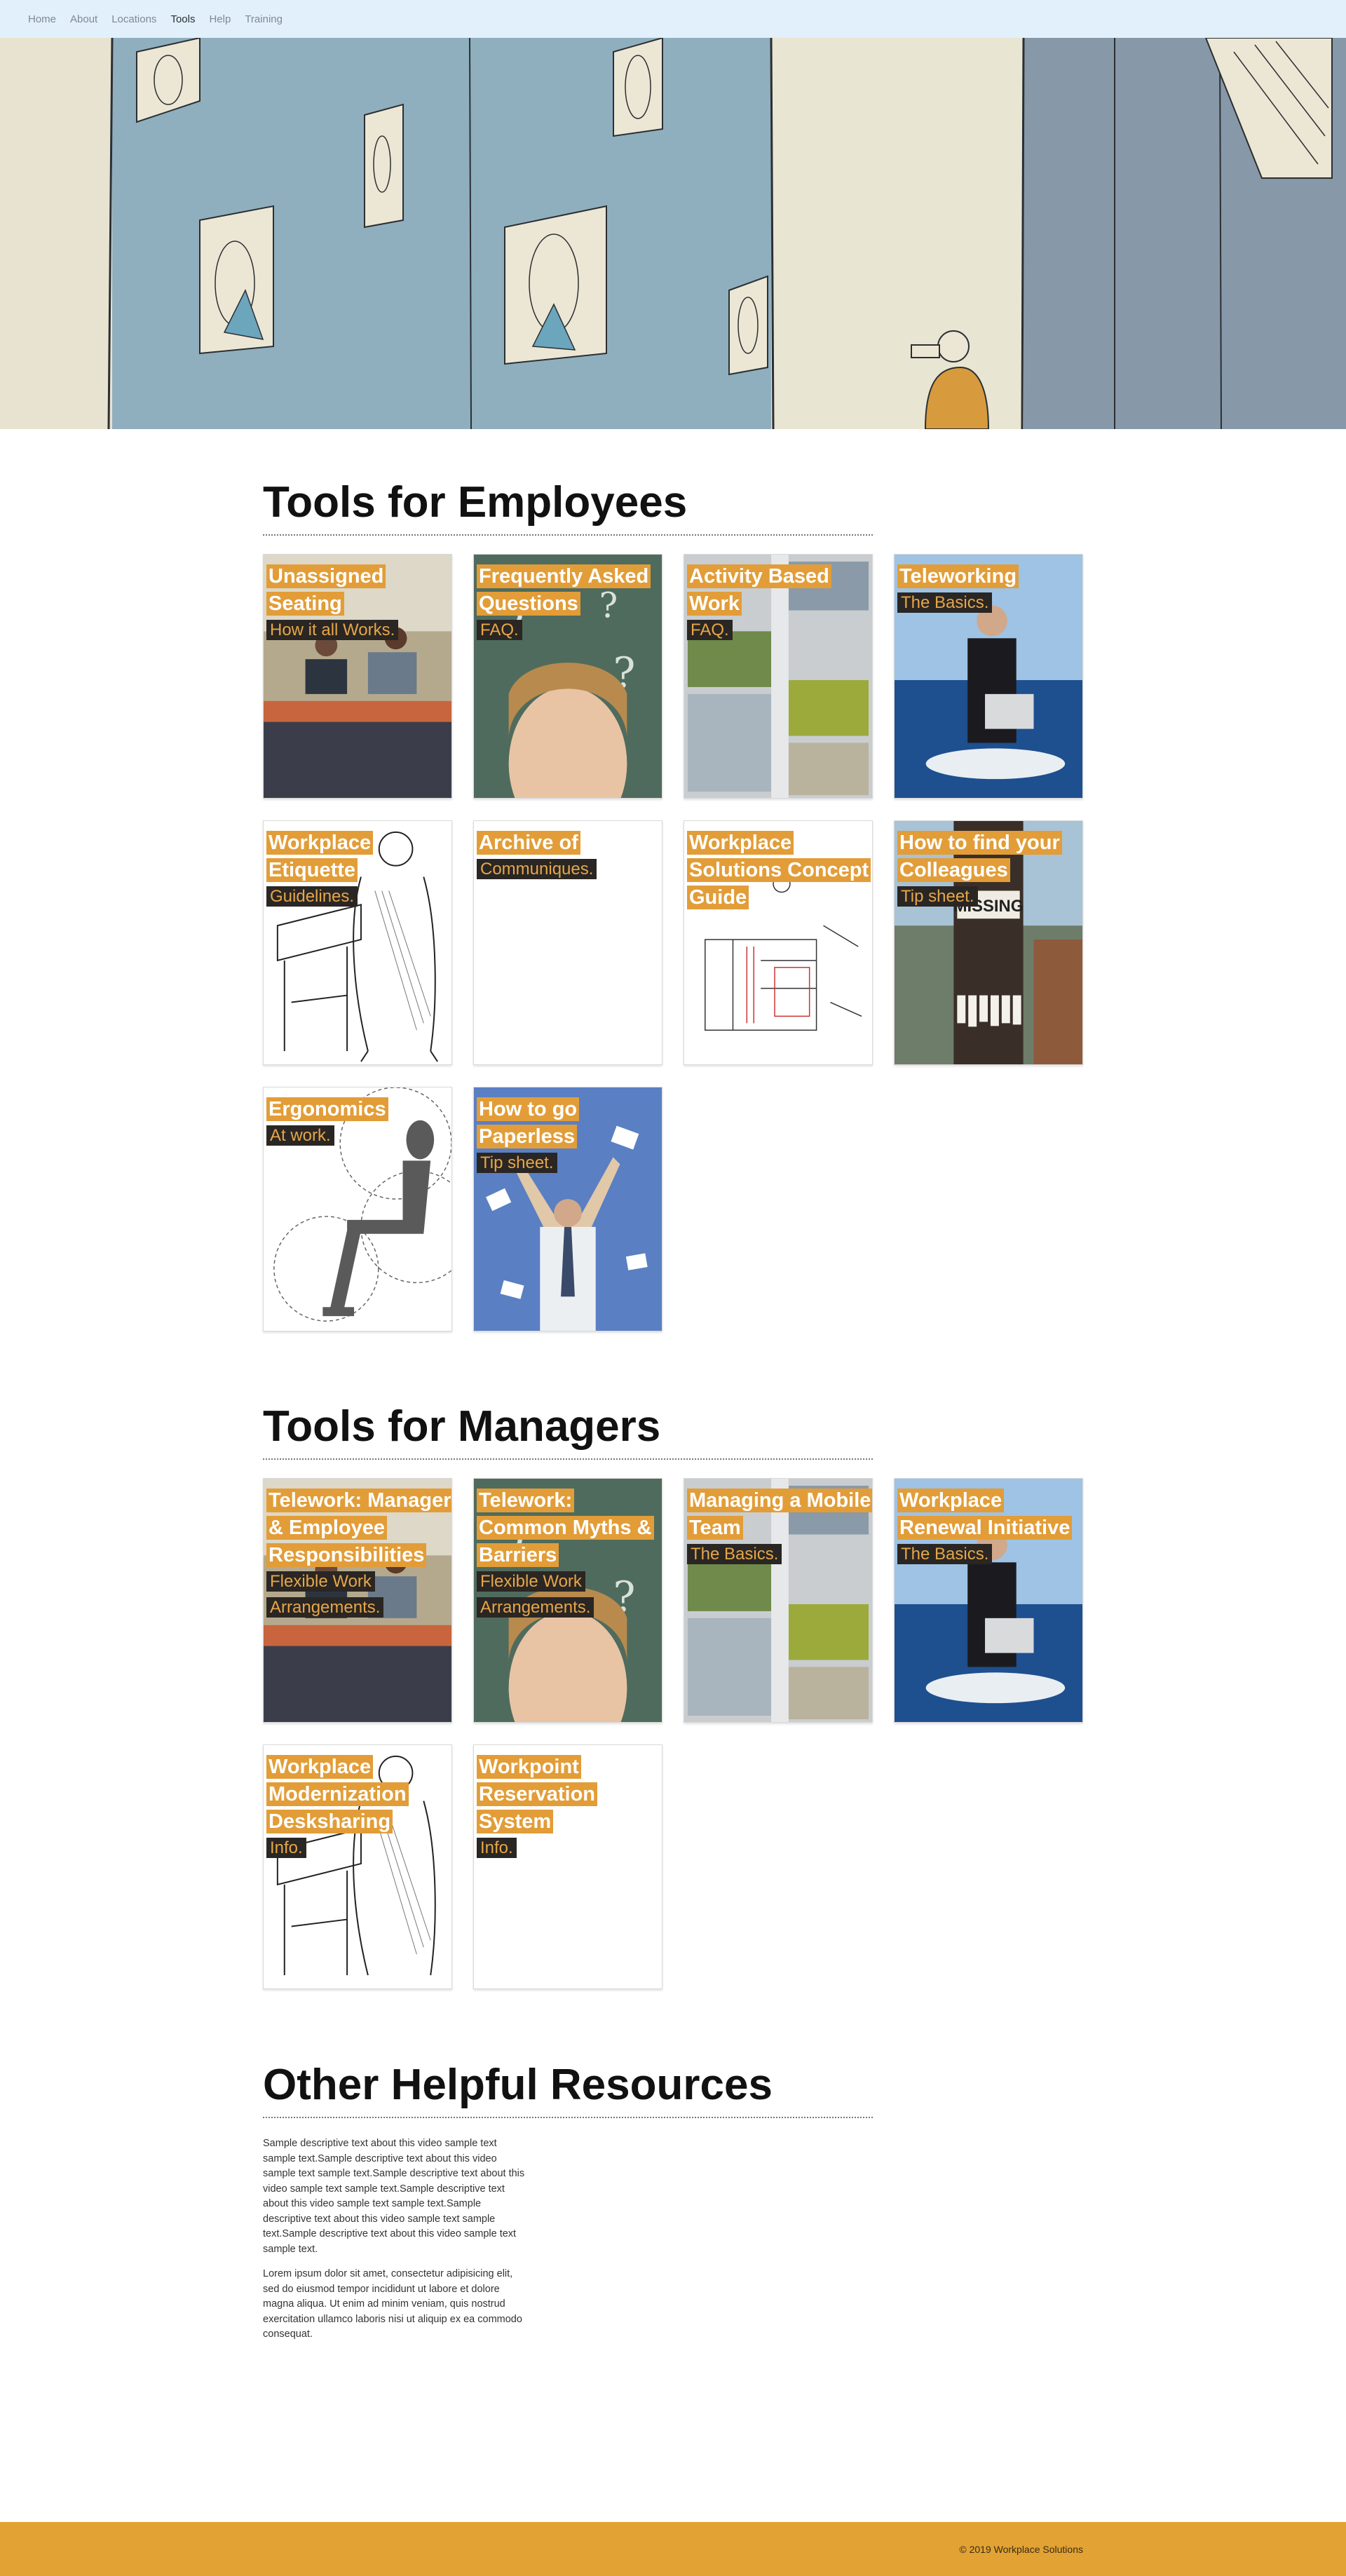 The image size is (1346, 2576). What do you see at coordinates (564, 590) in the screenshot?
I see `card-title: Frequently Asked Questions` at bounding box center [564, 590].